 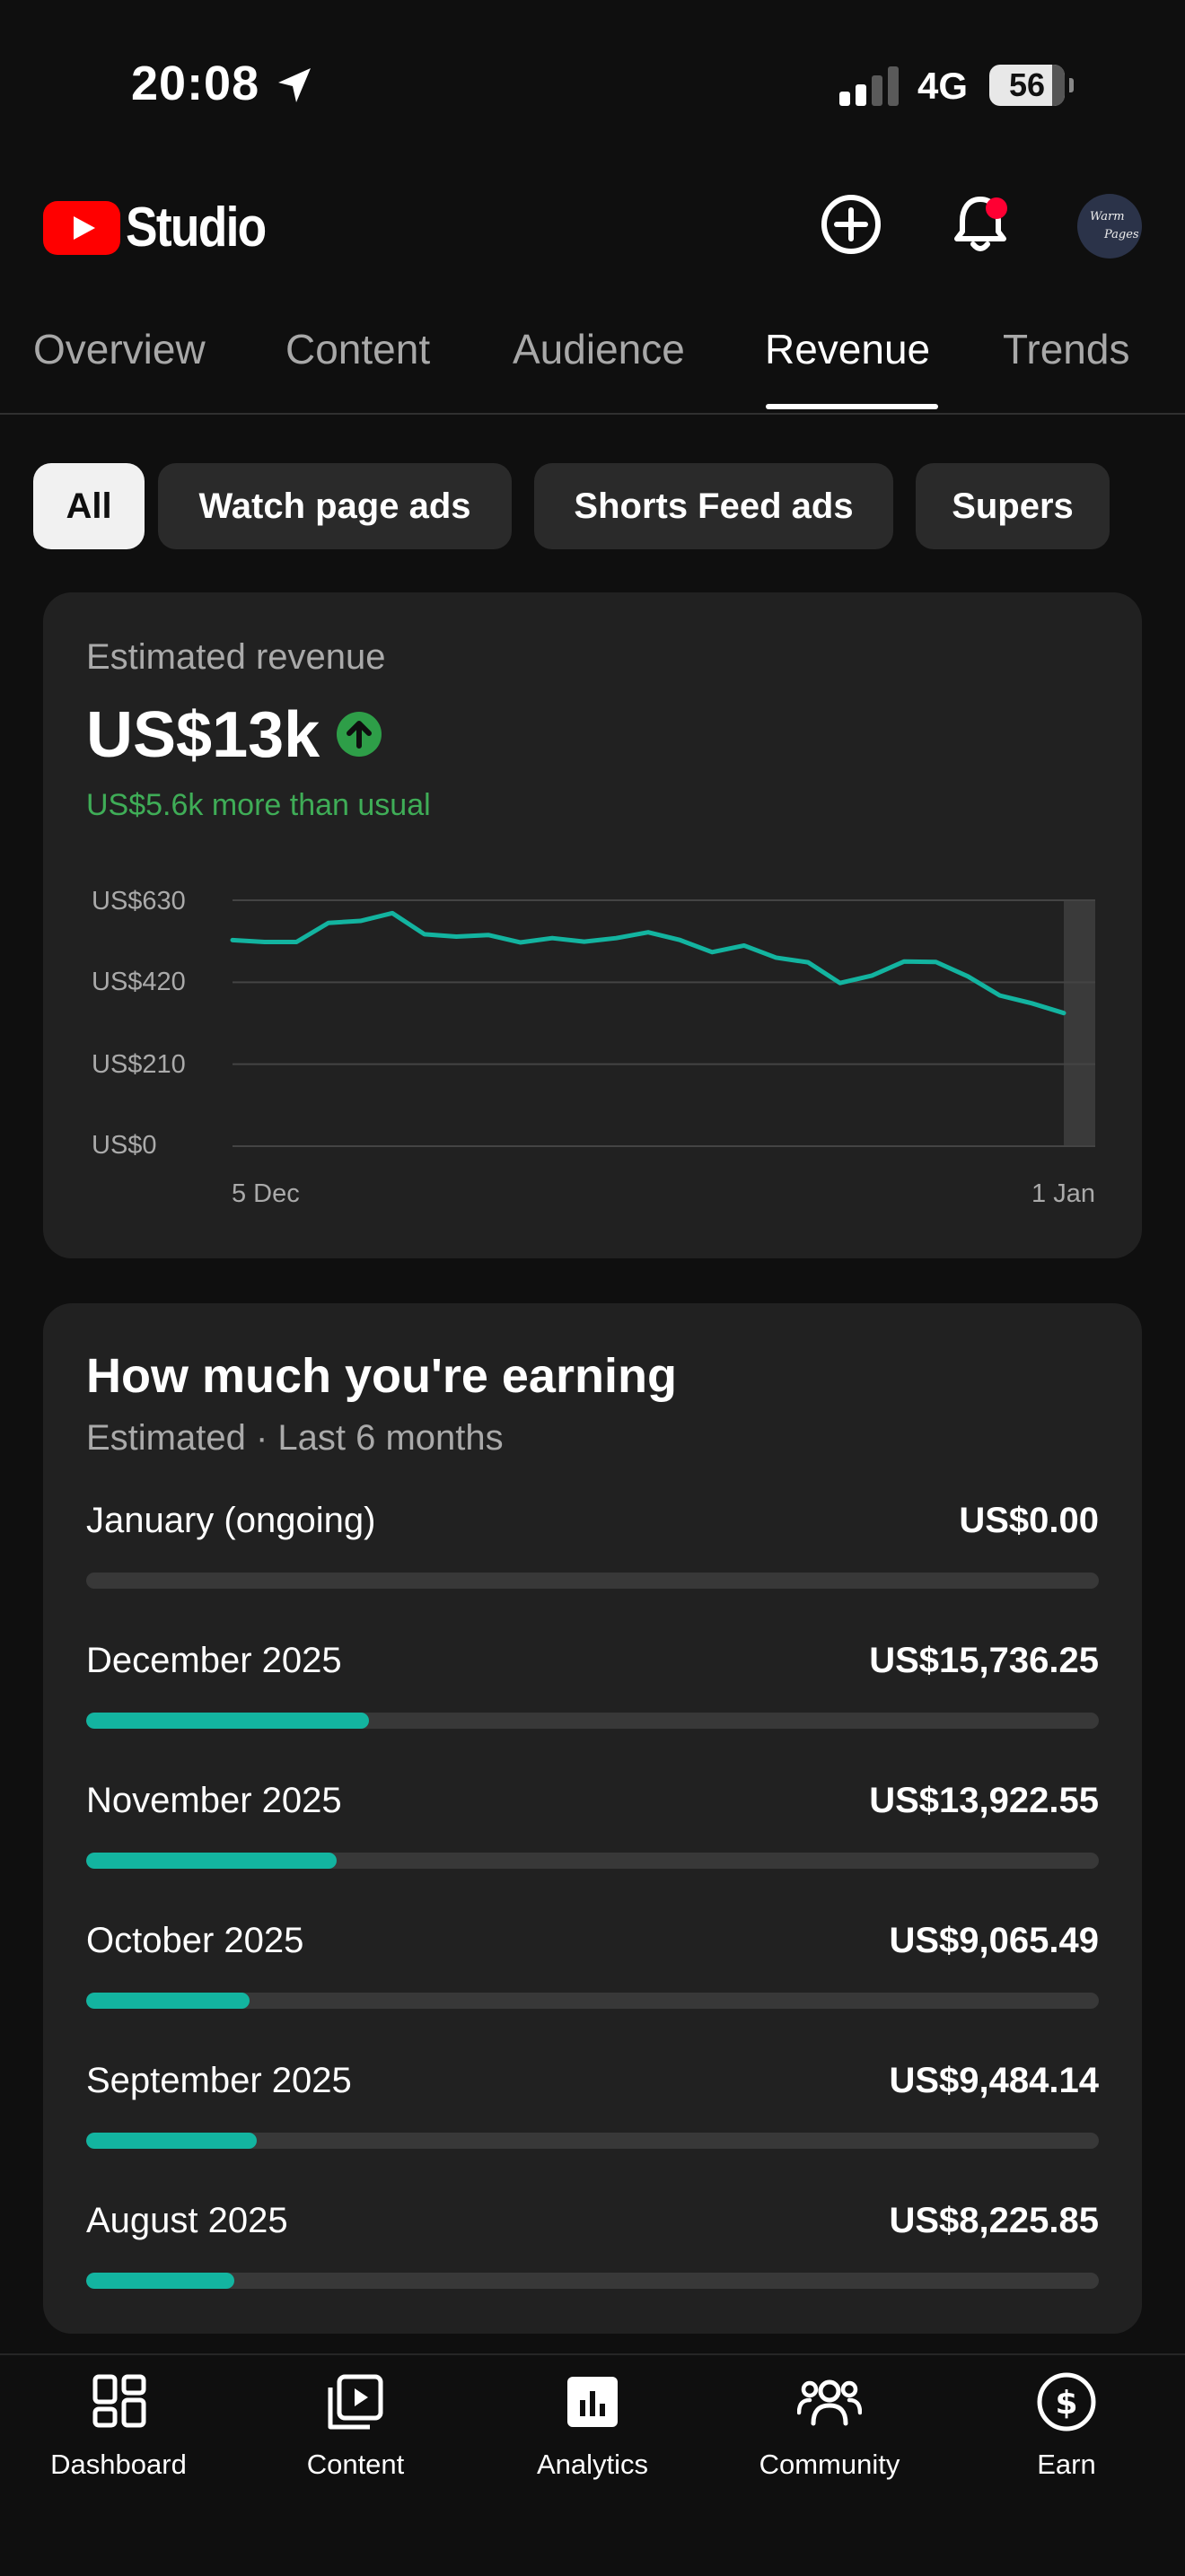 What do you see at coordinates (648, 963) in the screenshot?
I see `revenue-series-line` at bounding box center [648, 963].